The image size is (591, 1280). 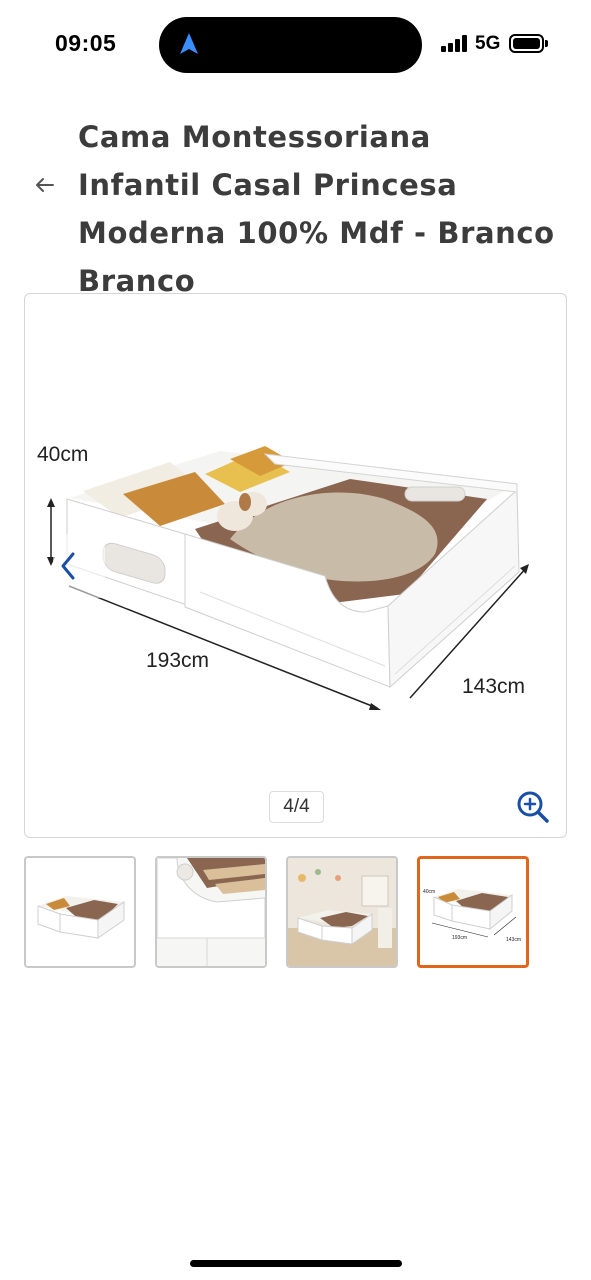 What do you see at coordinates (296, 807) in the screenshot?
I see `image-counter: 4/4` at bounding box center [296, 807].